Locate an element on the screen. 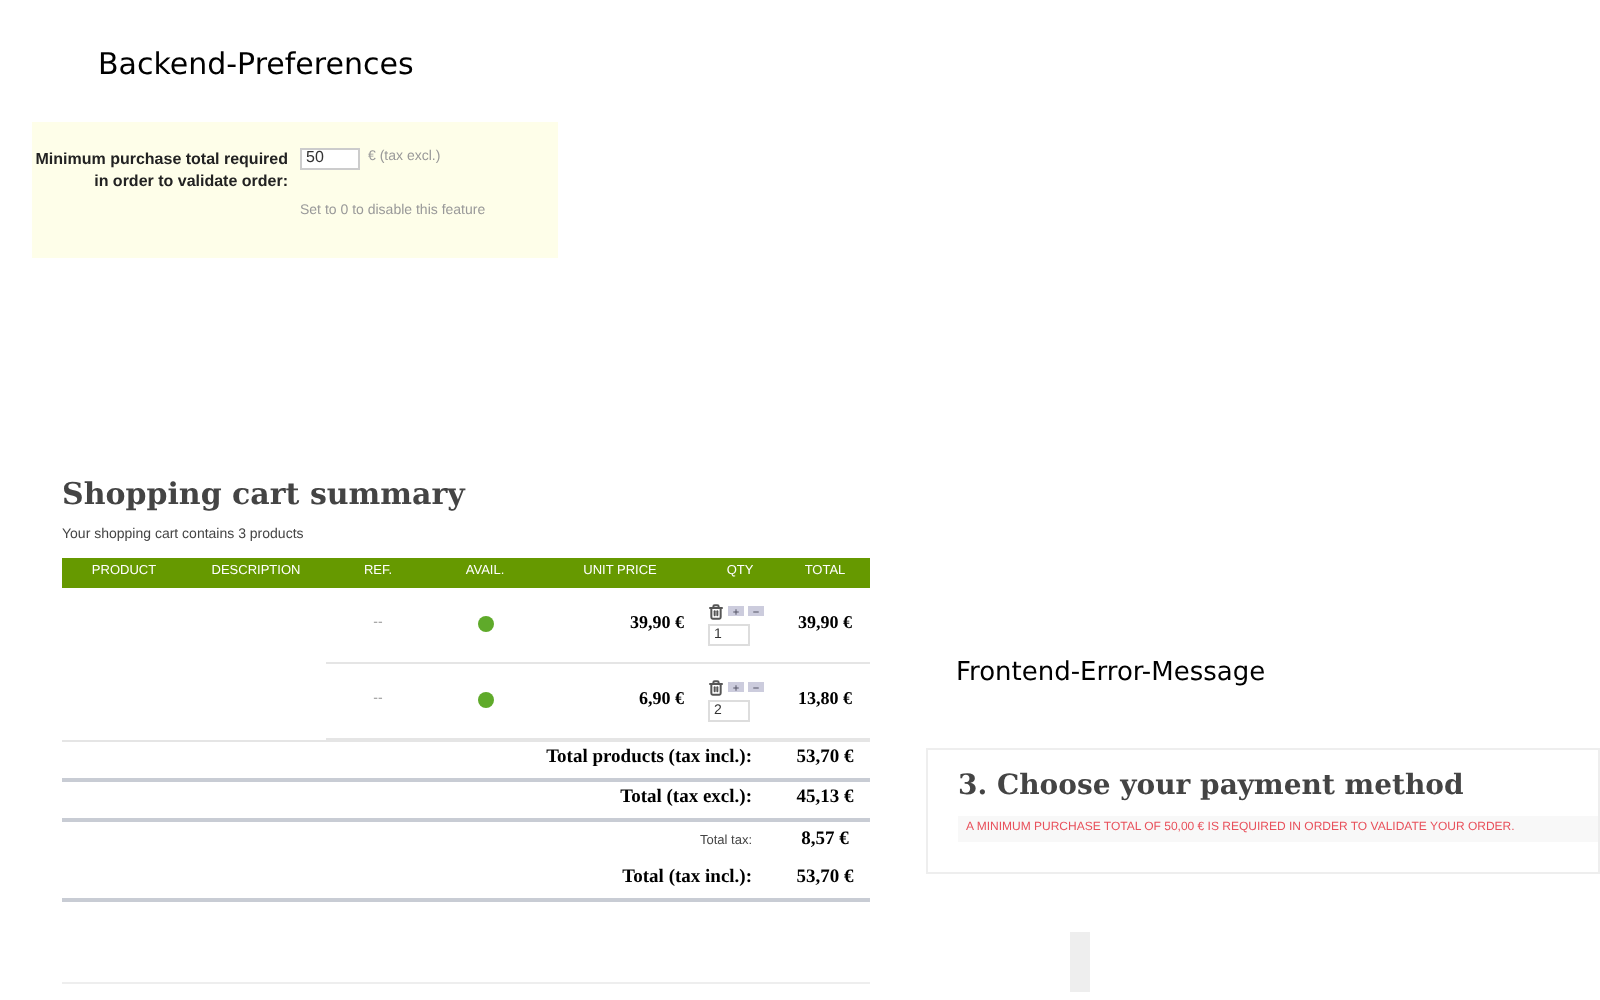 The height and width of the screenshot is (1000, 1600). total-label: Total (tax excl.): is located at coordinates (686, 799).